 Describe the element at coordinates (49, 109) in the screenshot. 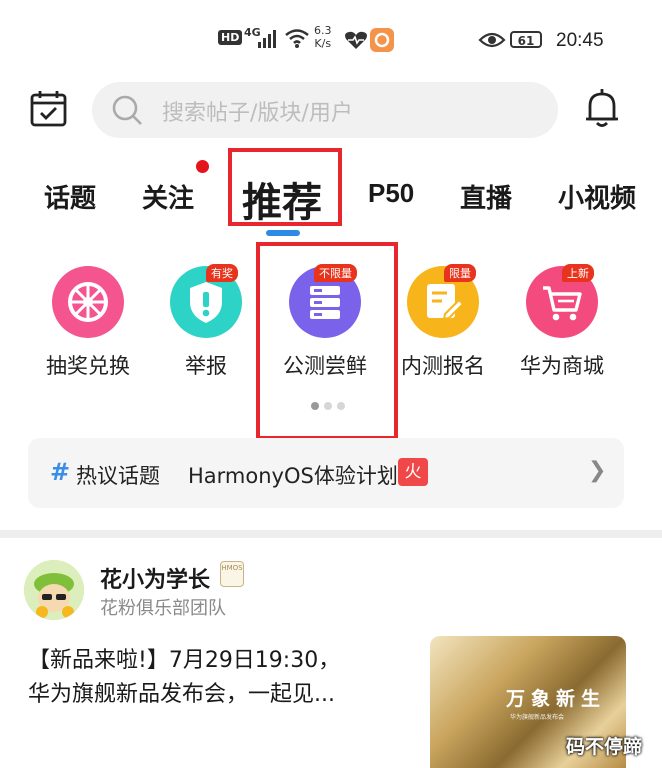

I see `calendar-checkin-icon` at that location.